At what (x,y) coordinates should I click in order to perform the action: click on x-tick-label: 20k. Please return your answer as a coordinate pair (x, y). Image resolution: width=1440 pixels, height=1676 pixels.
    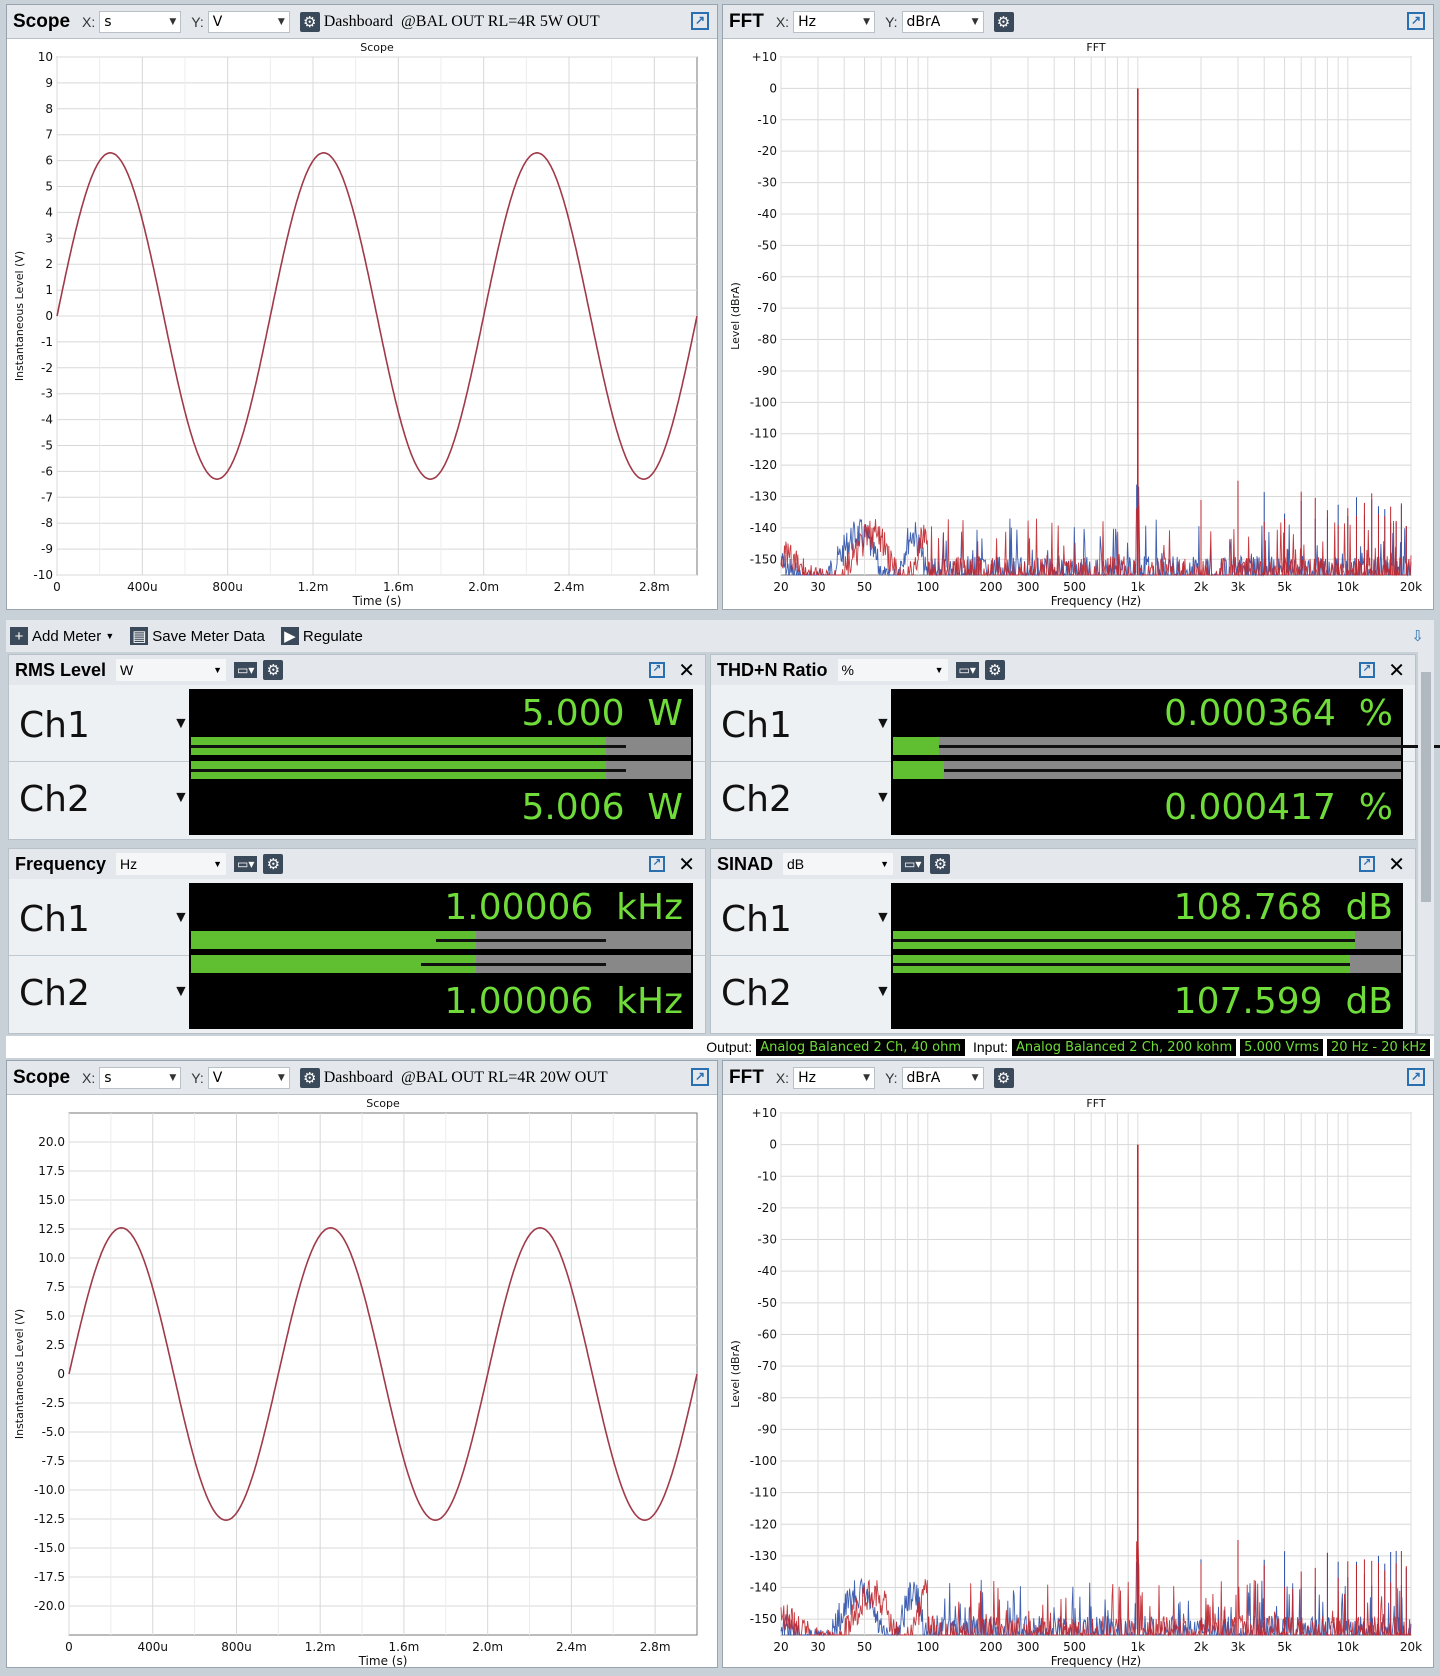
    Looking at the image, I should click on (1411, 1647).